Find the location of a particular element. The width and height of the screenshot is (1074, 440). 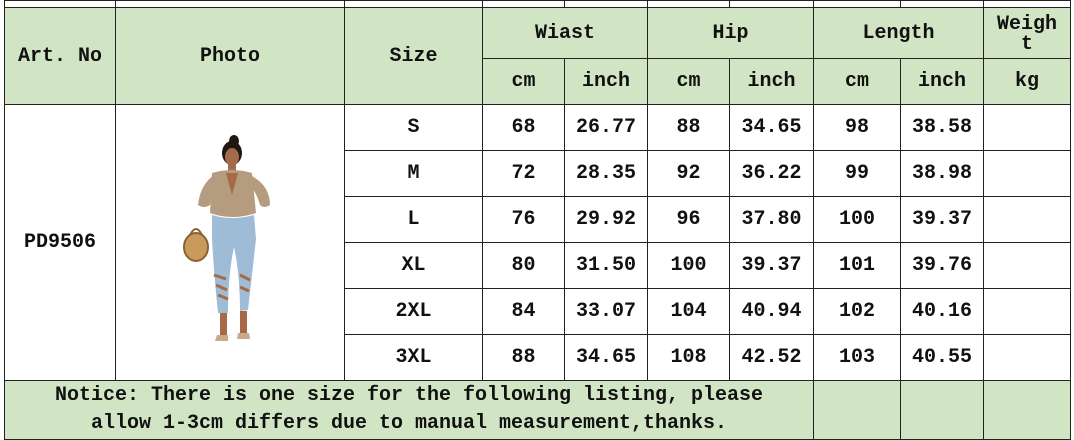

weight-kg-header: kg is located at coordinates (1027, 81).